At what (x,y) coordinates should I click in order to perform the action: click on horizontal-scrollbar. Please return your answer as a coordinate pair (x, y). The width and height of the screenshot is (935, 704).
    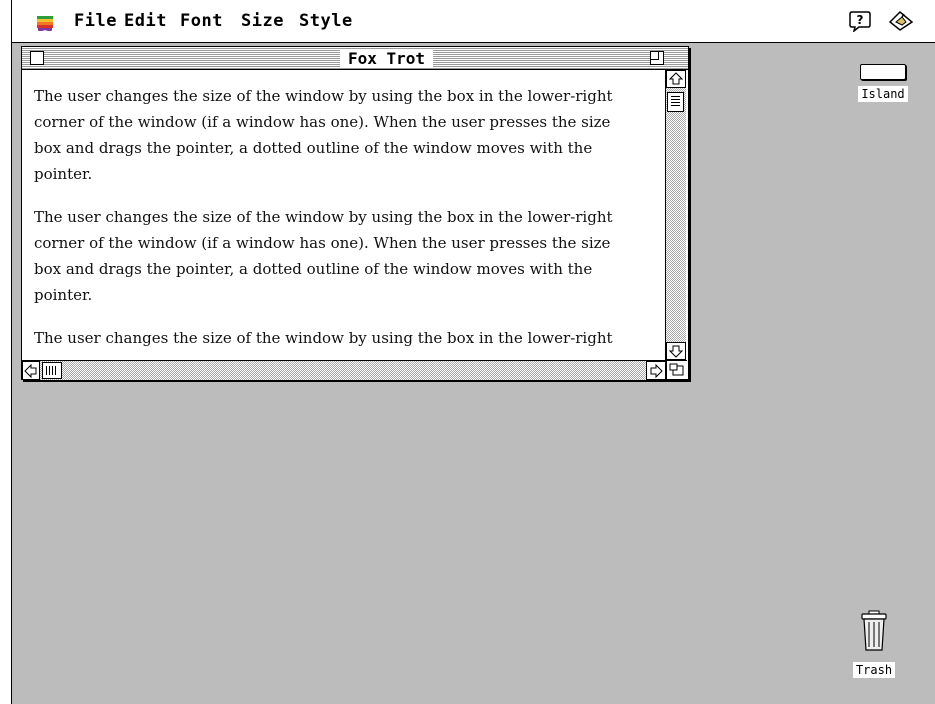
    Looking at the image, I should click on (344, 370).